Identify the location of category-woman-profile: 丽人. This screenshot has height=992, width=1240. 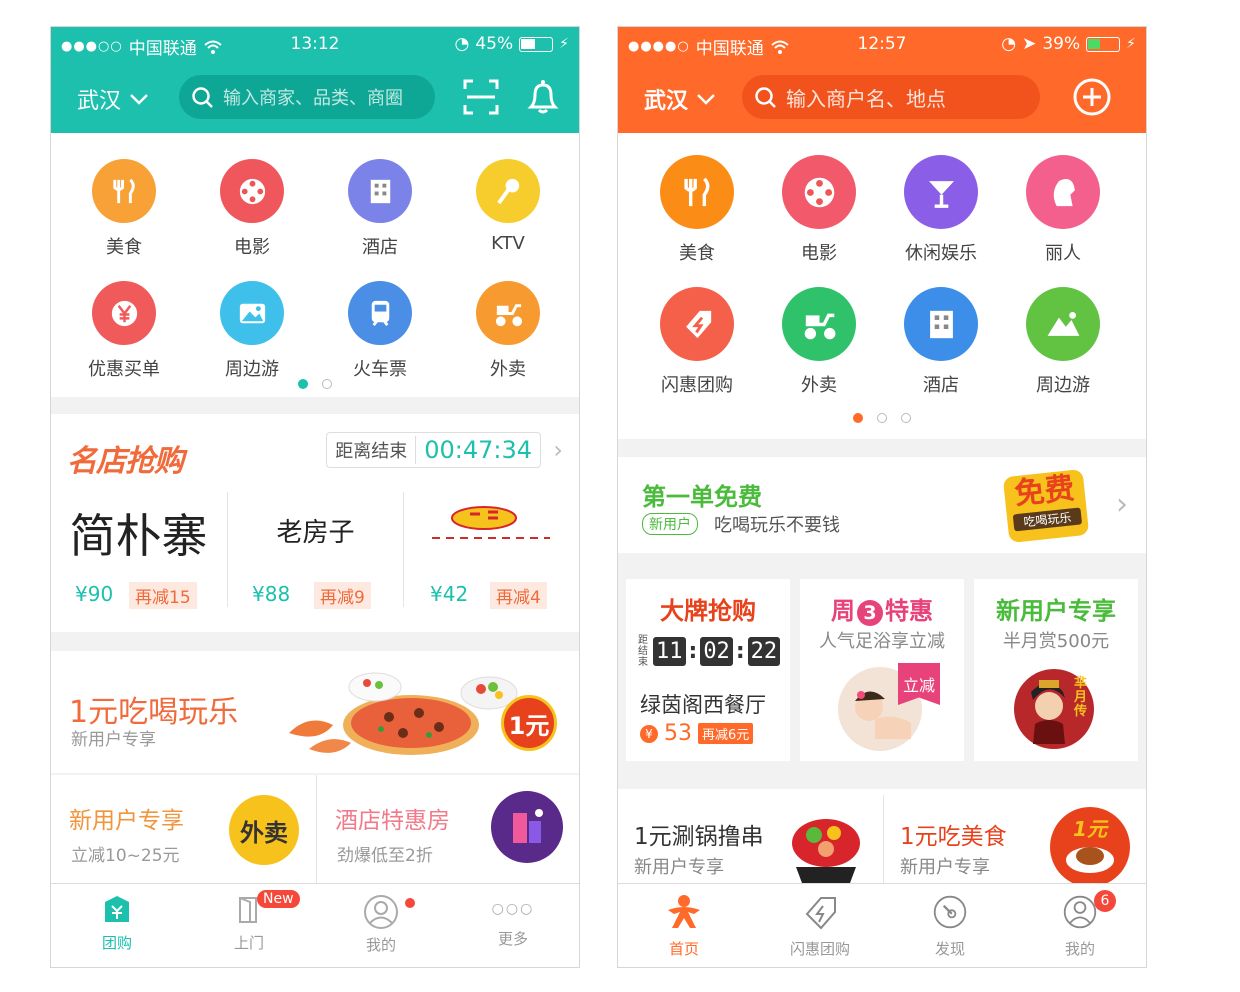
(1063, 210).